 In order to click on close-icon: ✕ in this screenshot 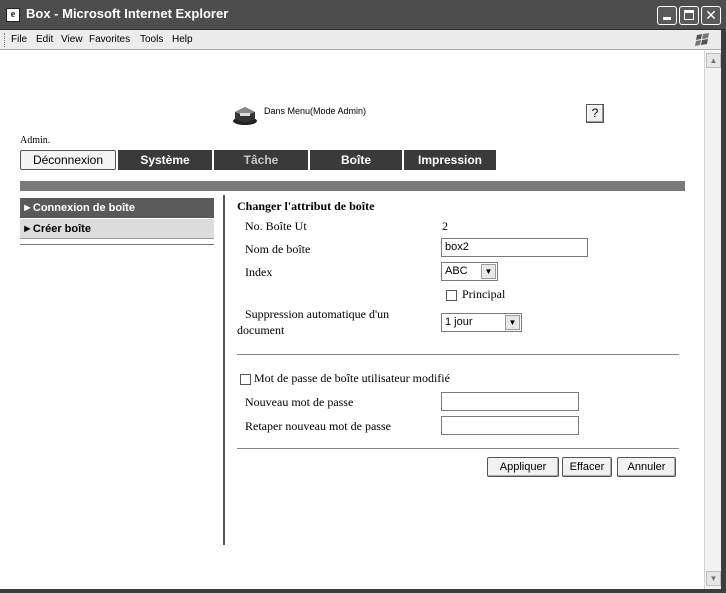, I will do `click(711, 15)`.